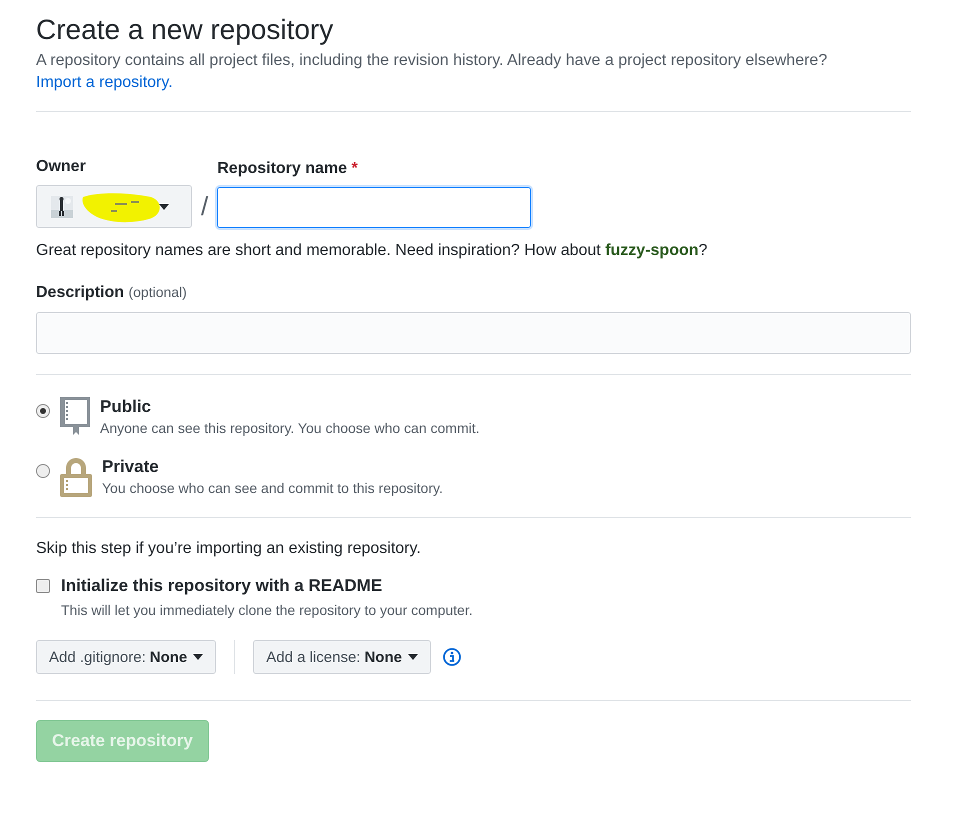 The width and height of the screenshot is (963, 829). Describe the element at coordinates (272, 488) in the screenshot. I see `option-description: You choose who can see and commit to this repository.` at that location.